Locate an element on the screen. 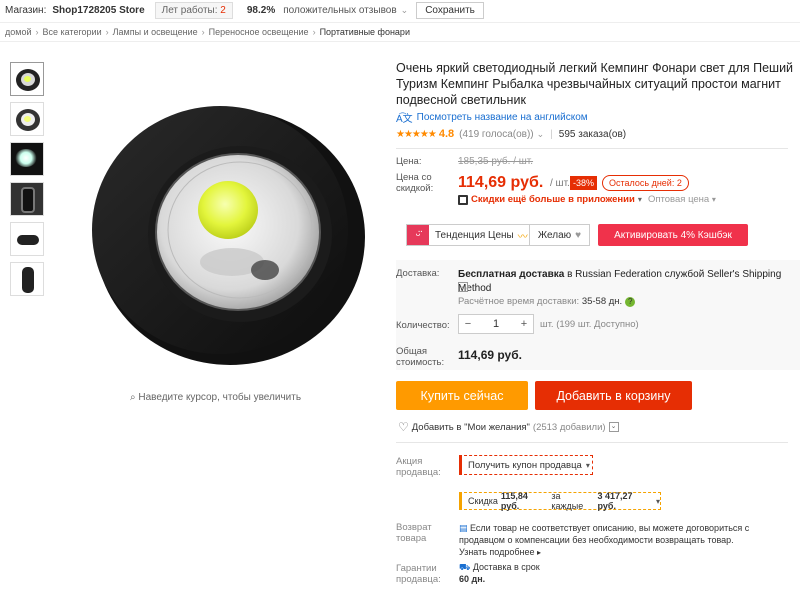  rating-value: 4.8 is located at coordinates (446, 134).